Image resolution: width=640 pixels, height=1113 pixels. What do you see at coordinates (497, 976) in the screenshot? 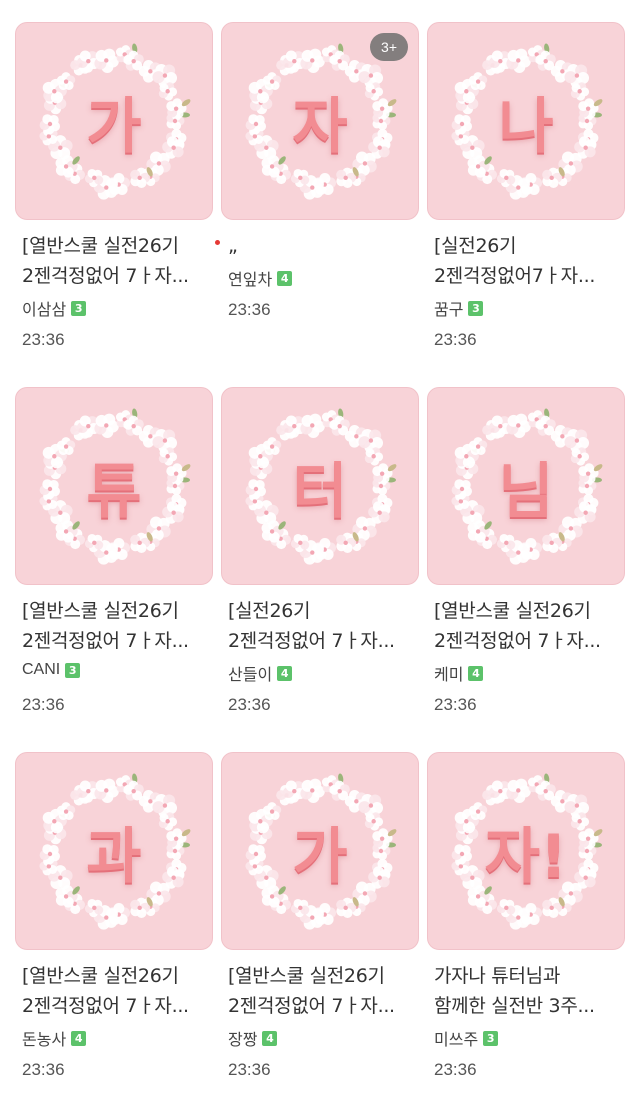
I see `post-title-line: 가자나 튜터님과` at bounding box center [497, 976].